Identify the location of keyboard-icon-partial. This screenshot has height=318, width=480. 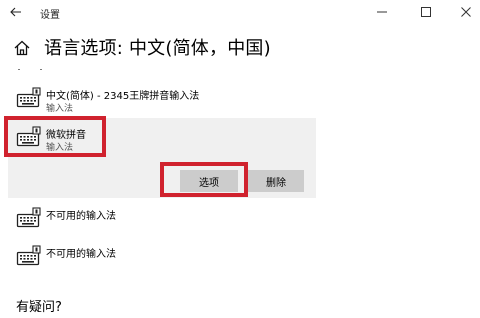
(30, 66).